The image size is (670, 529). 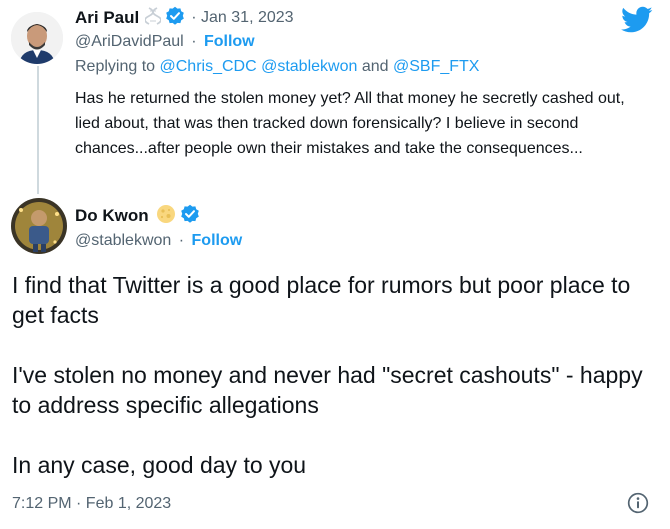 What do you see at coordinates (153, 18) in the screenshot?
I see `dna-emoji-icon` at bounding box center [153, 18].